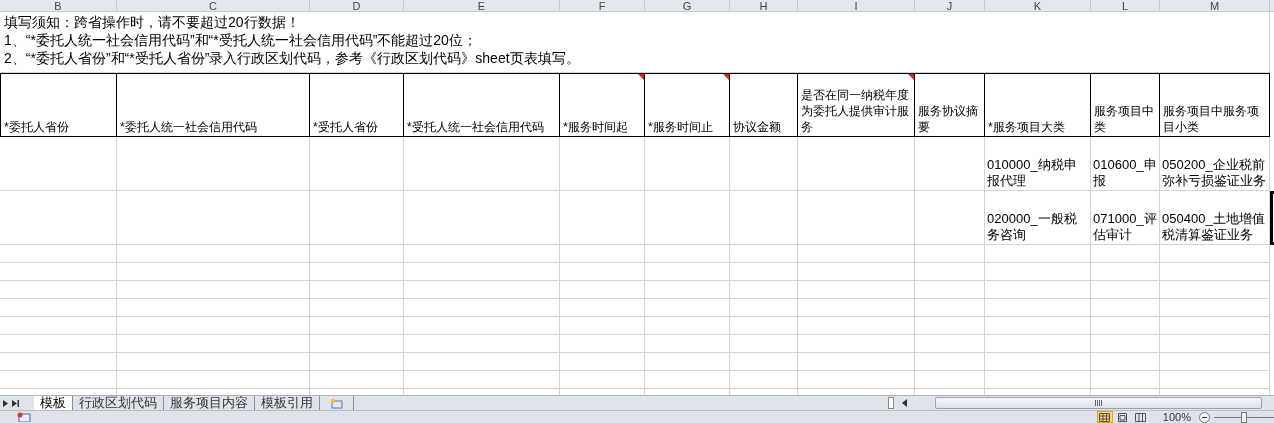 Image resolution: width=1274 pixels, height=423 pixels. What do you see at coordinates (1215, 6) in the screenshot?
I see `column-header: M` at bounding box center [1215, 6].